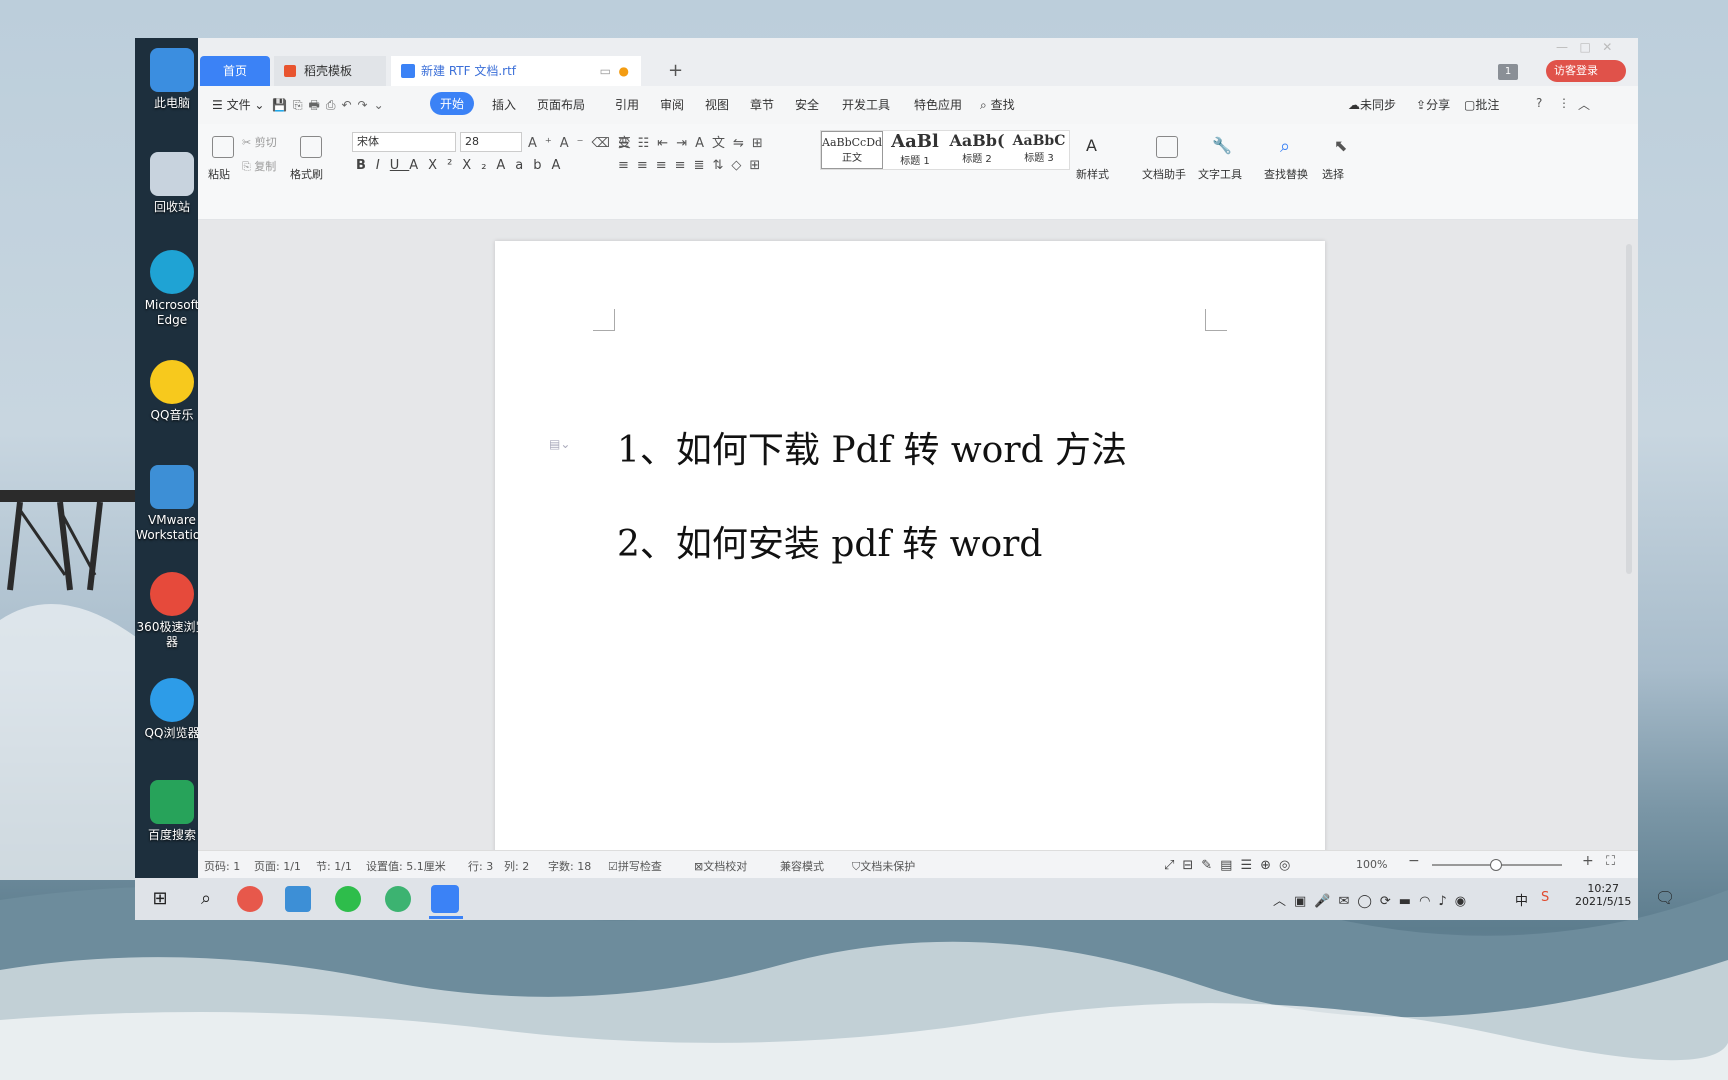 The height and width of the screenshot is (1080, 1728). Describe the element at coordinates (504, 104) in the screenshot. I see `menu-tab-insert: 插入` at that location.